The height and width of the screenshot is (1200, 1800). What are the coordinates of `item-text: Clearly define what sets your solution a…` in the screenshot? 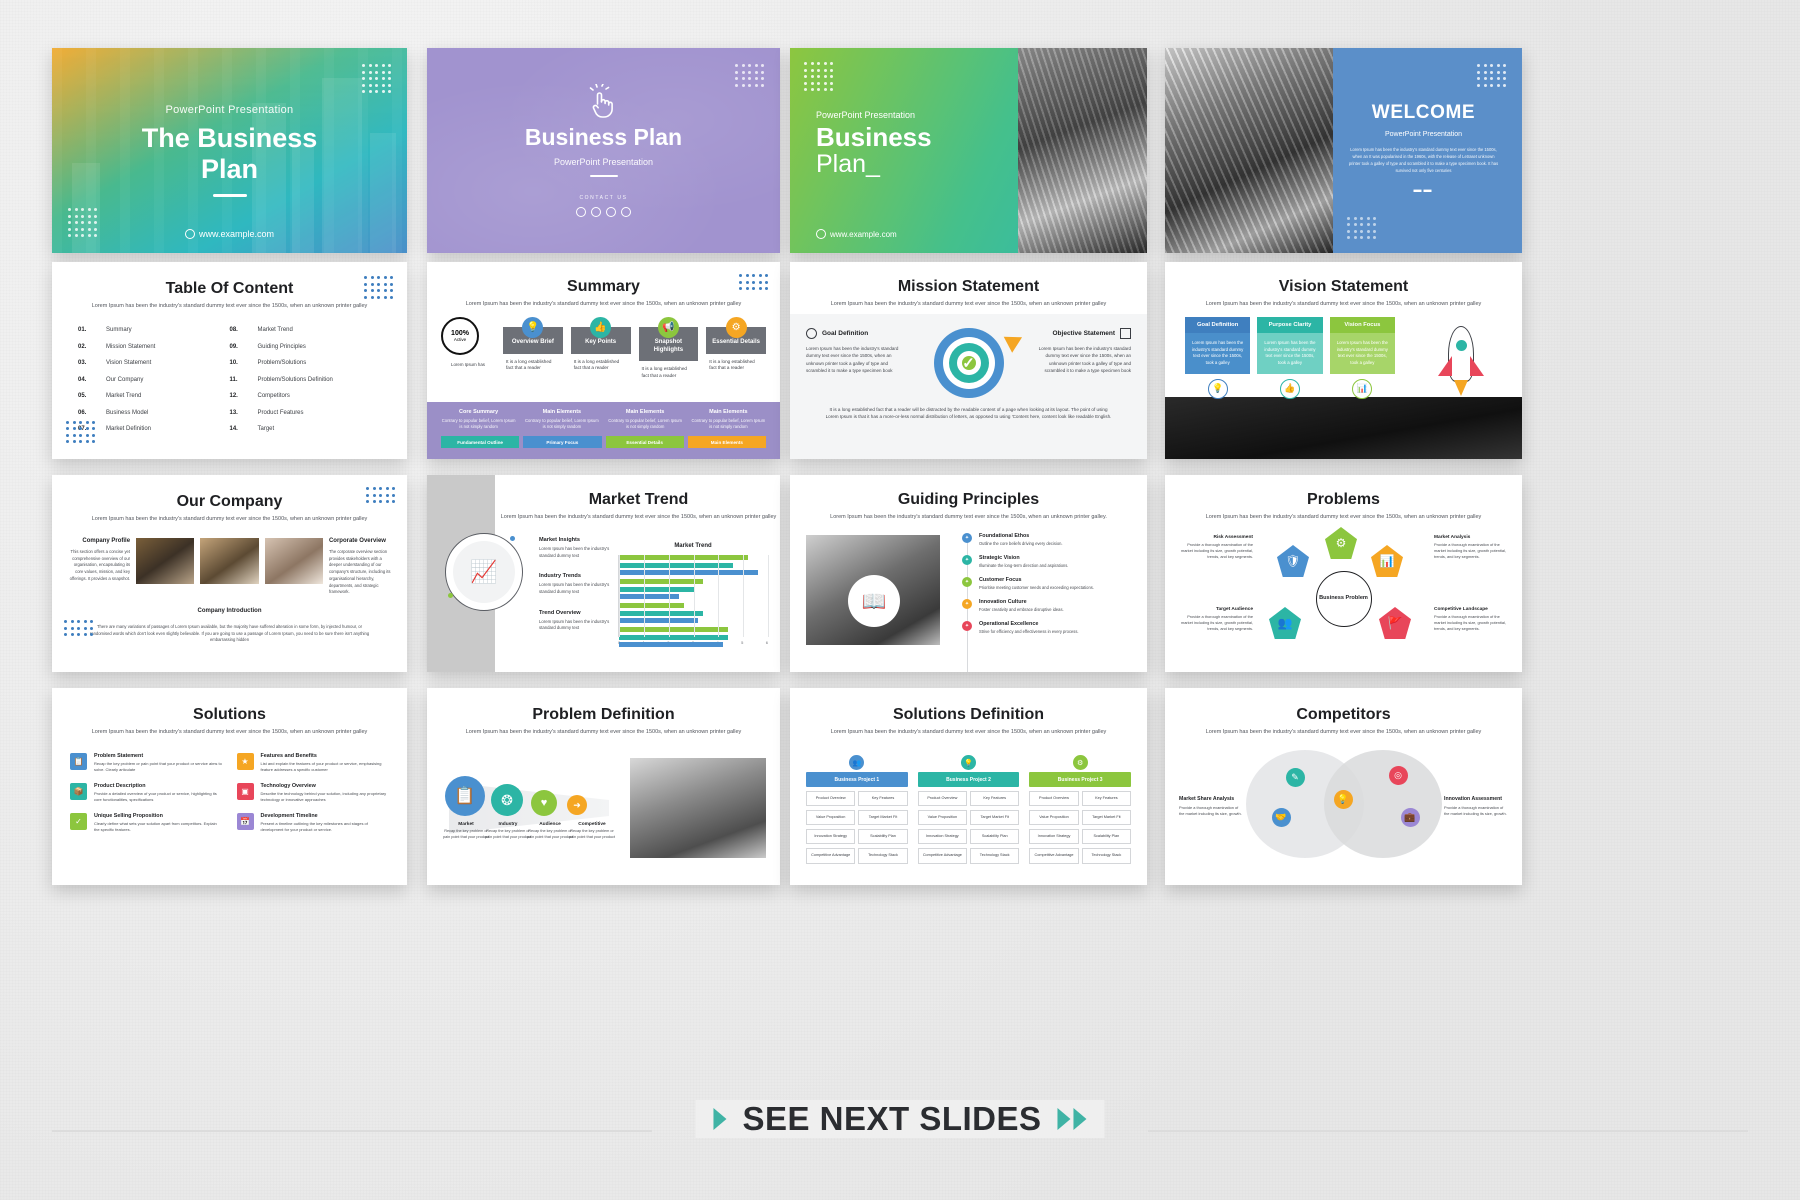 It's located at (155, 826).